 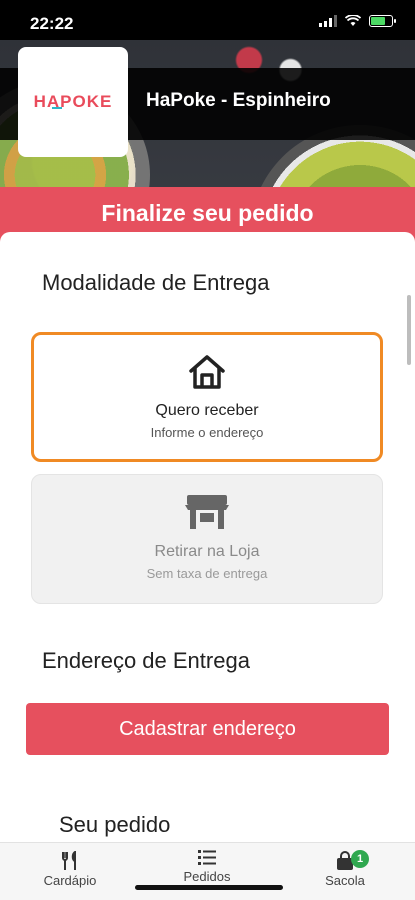 I want to click on status-bar: 22:22, so click(x=207, y=20).